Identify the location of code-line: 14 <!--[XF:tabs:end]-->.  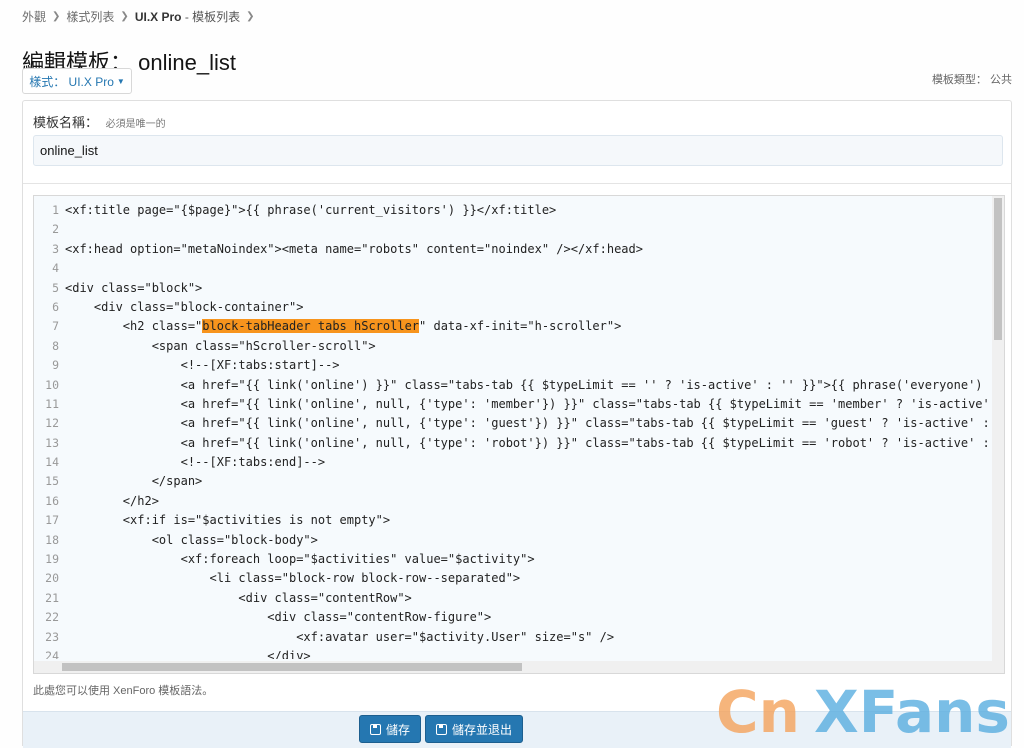
(512, 462).